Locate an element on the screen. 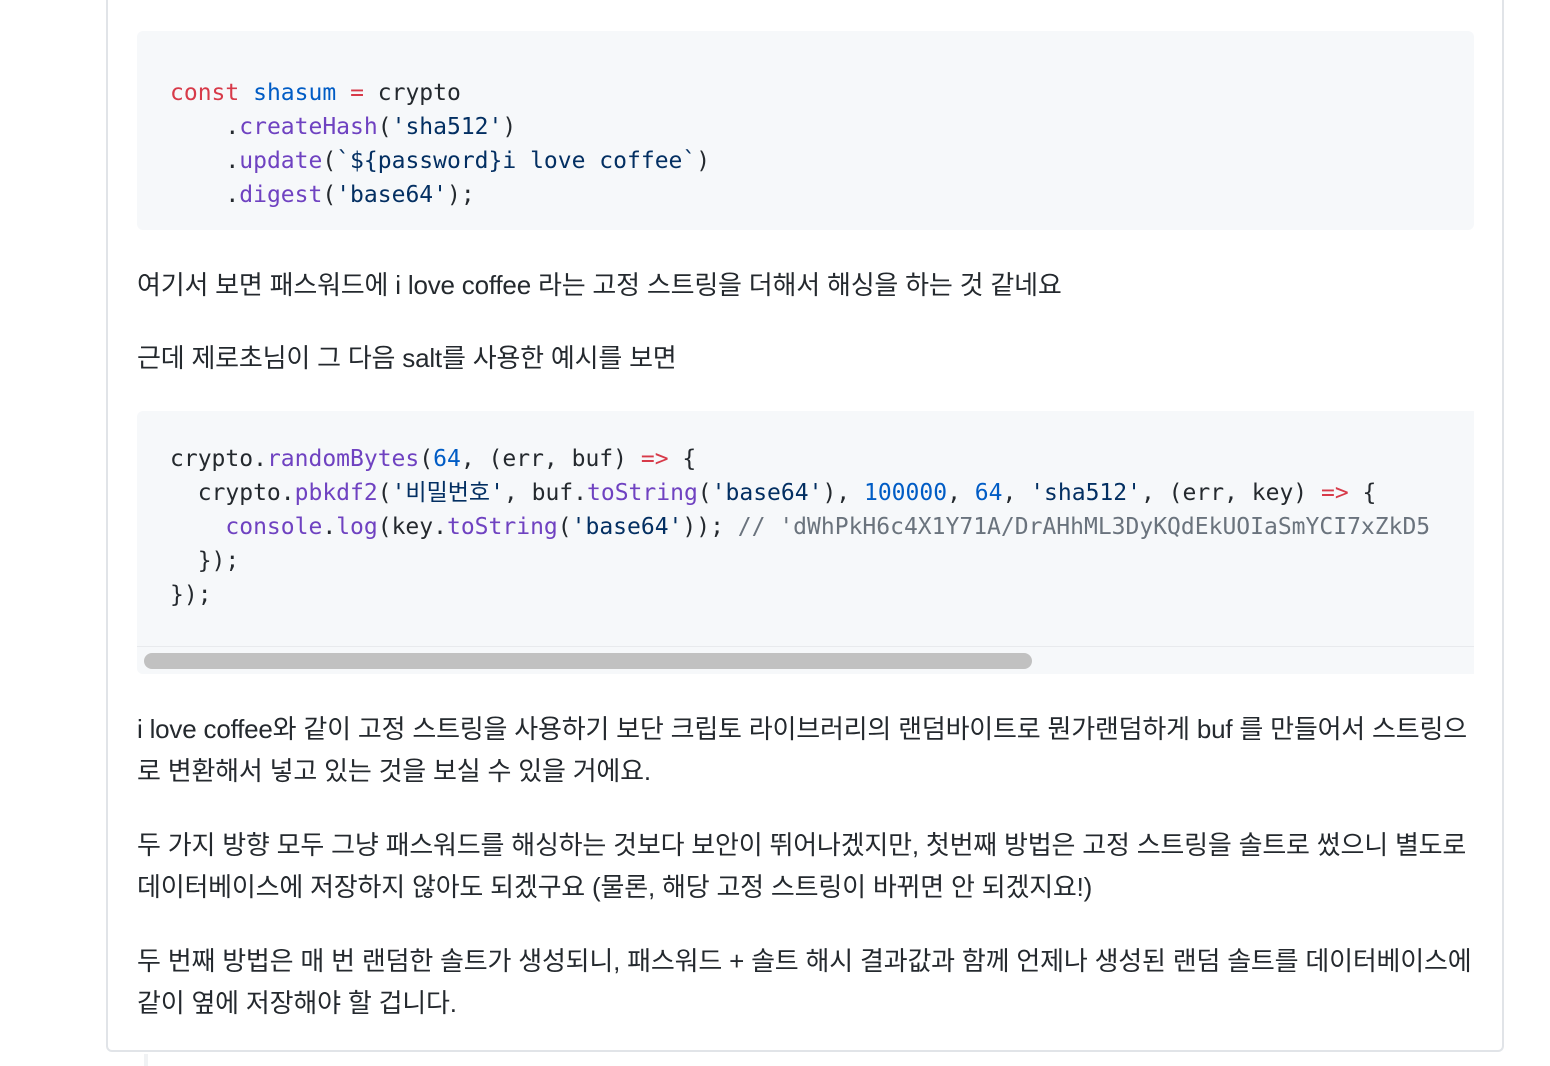 The image size is (1550, 1066). code-line: .digest('base64'); is located at coordinates (322, 195).